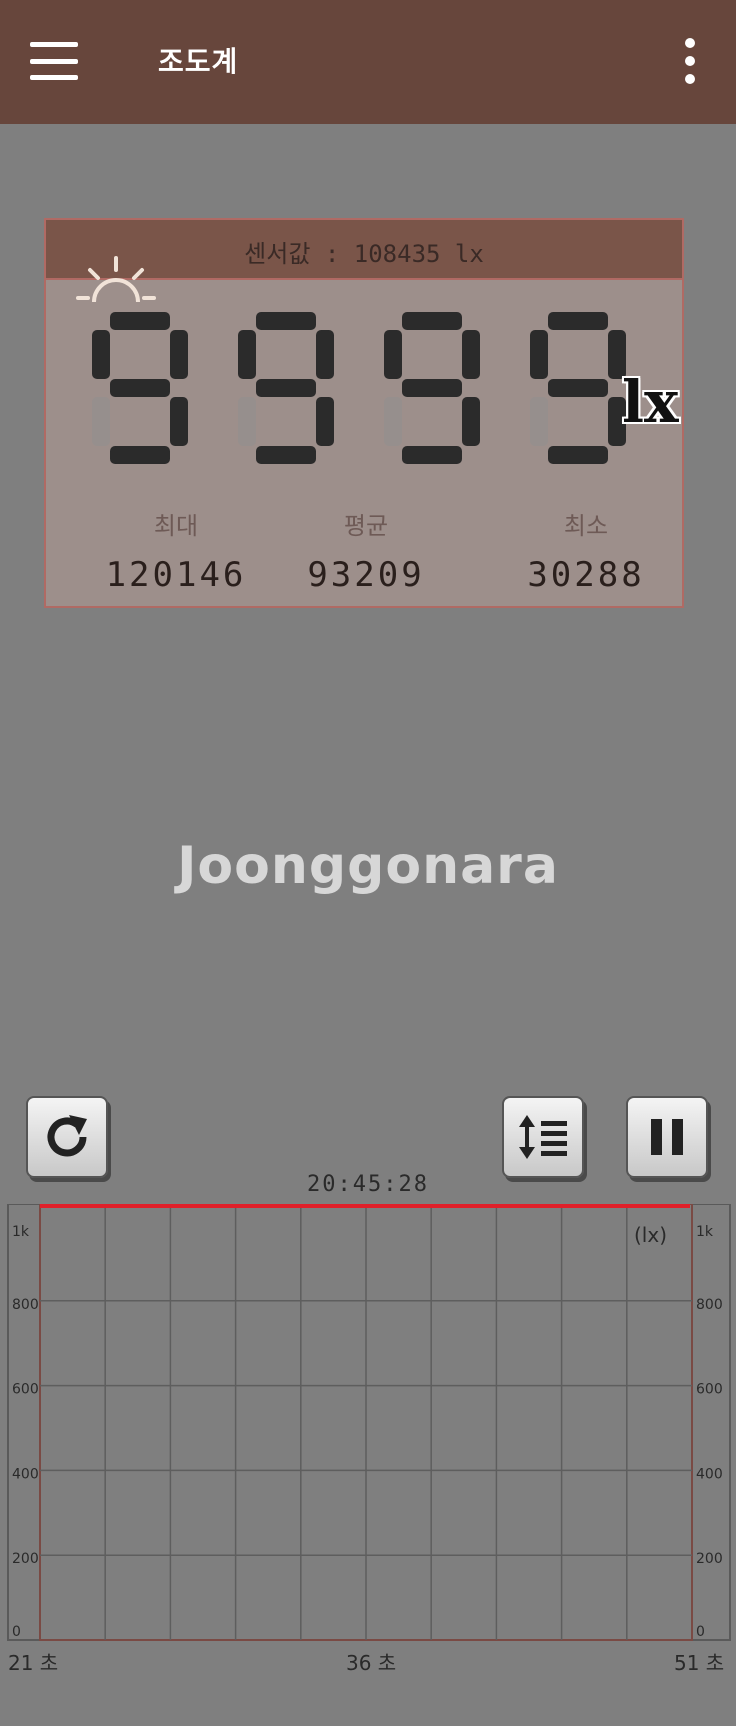 This screenshot has height=1726, width=736. What do you see at coordinates (359, 388) in the screenshot?
I see `seven-segment-display` at bounding box center [359, 388].